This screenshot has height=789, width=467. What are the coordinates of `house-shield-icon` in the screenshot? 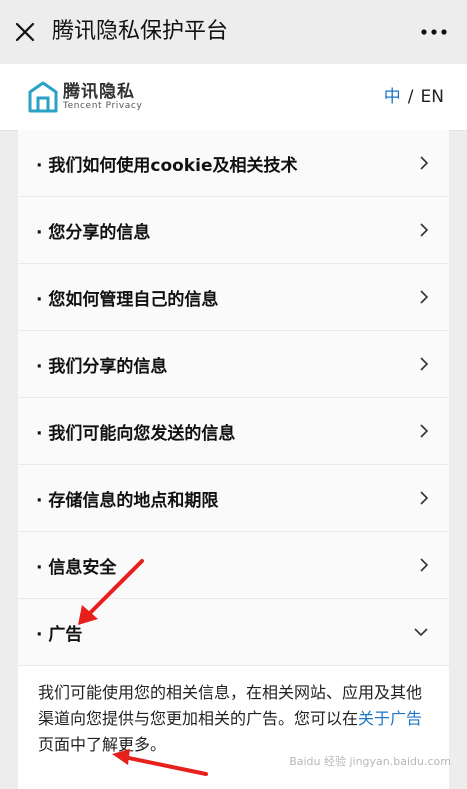 It's located at (43, 97).